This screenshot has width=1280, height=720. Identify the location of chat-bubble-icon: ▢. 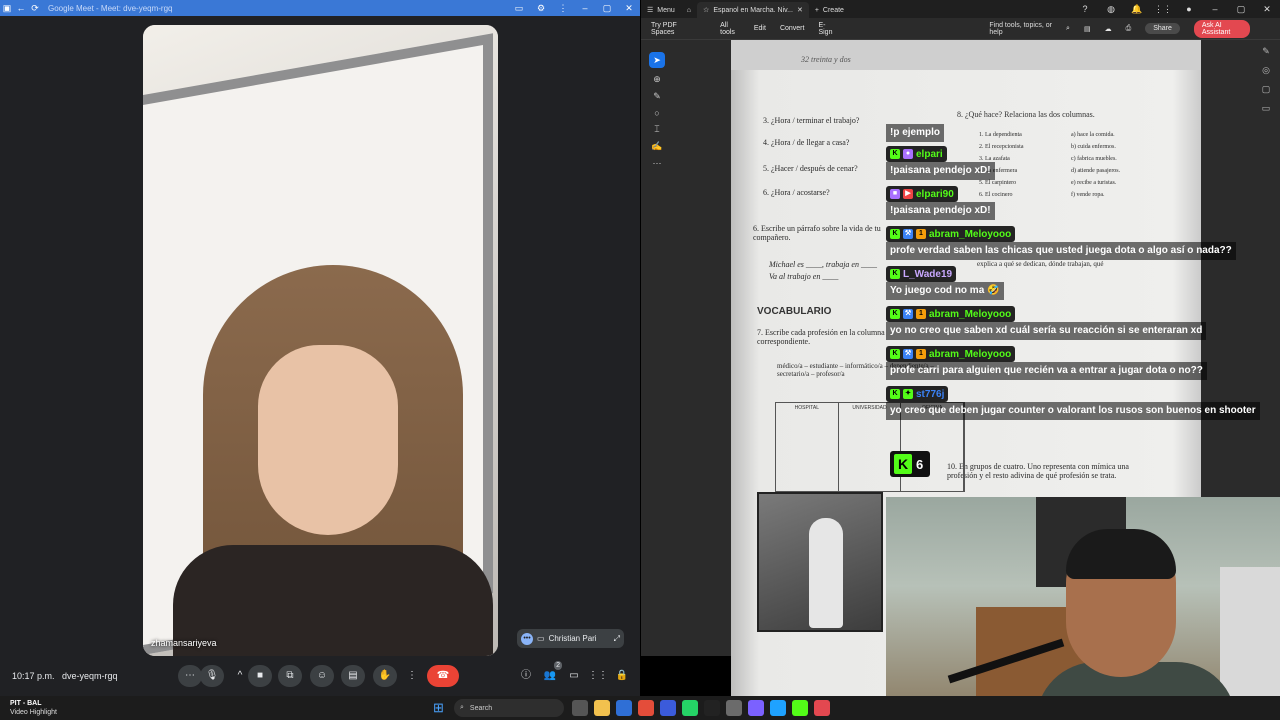
(1266, 89).